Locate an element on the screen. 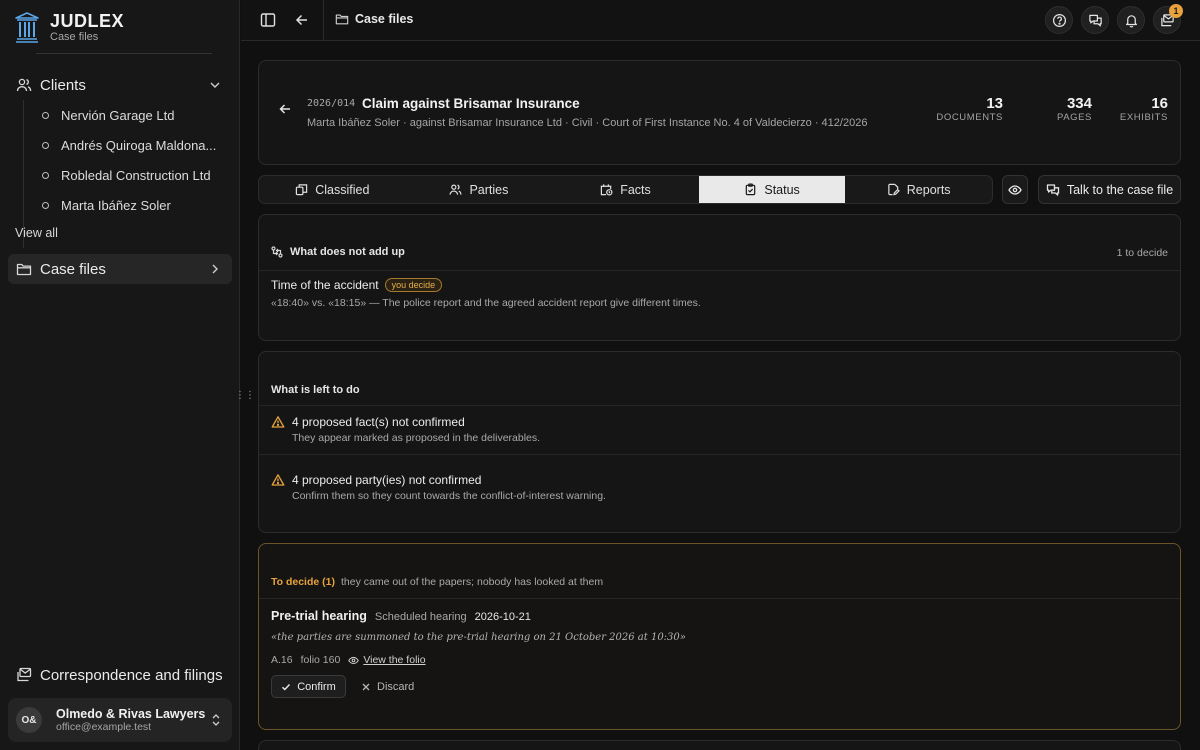 This screenshot has width=1200, height=750. toolbar-divider is located at coordinates (323, 20).